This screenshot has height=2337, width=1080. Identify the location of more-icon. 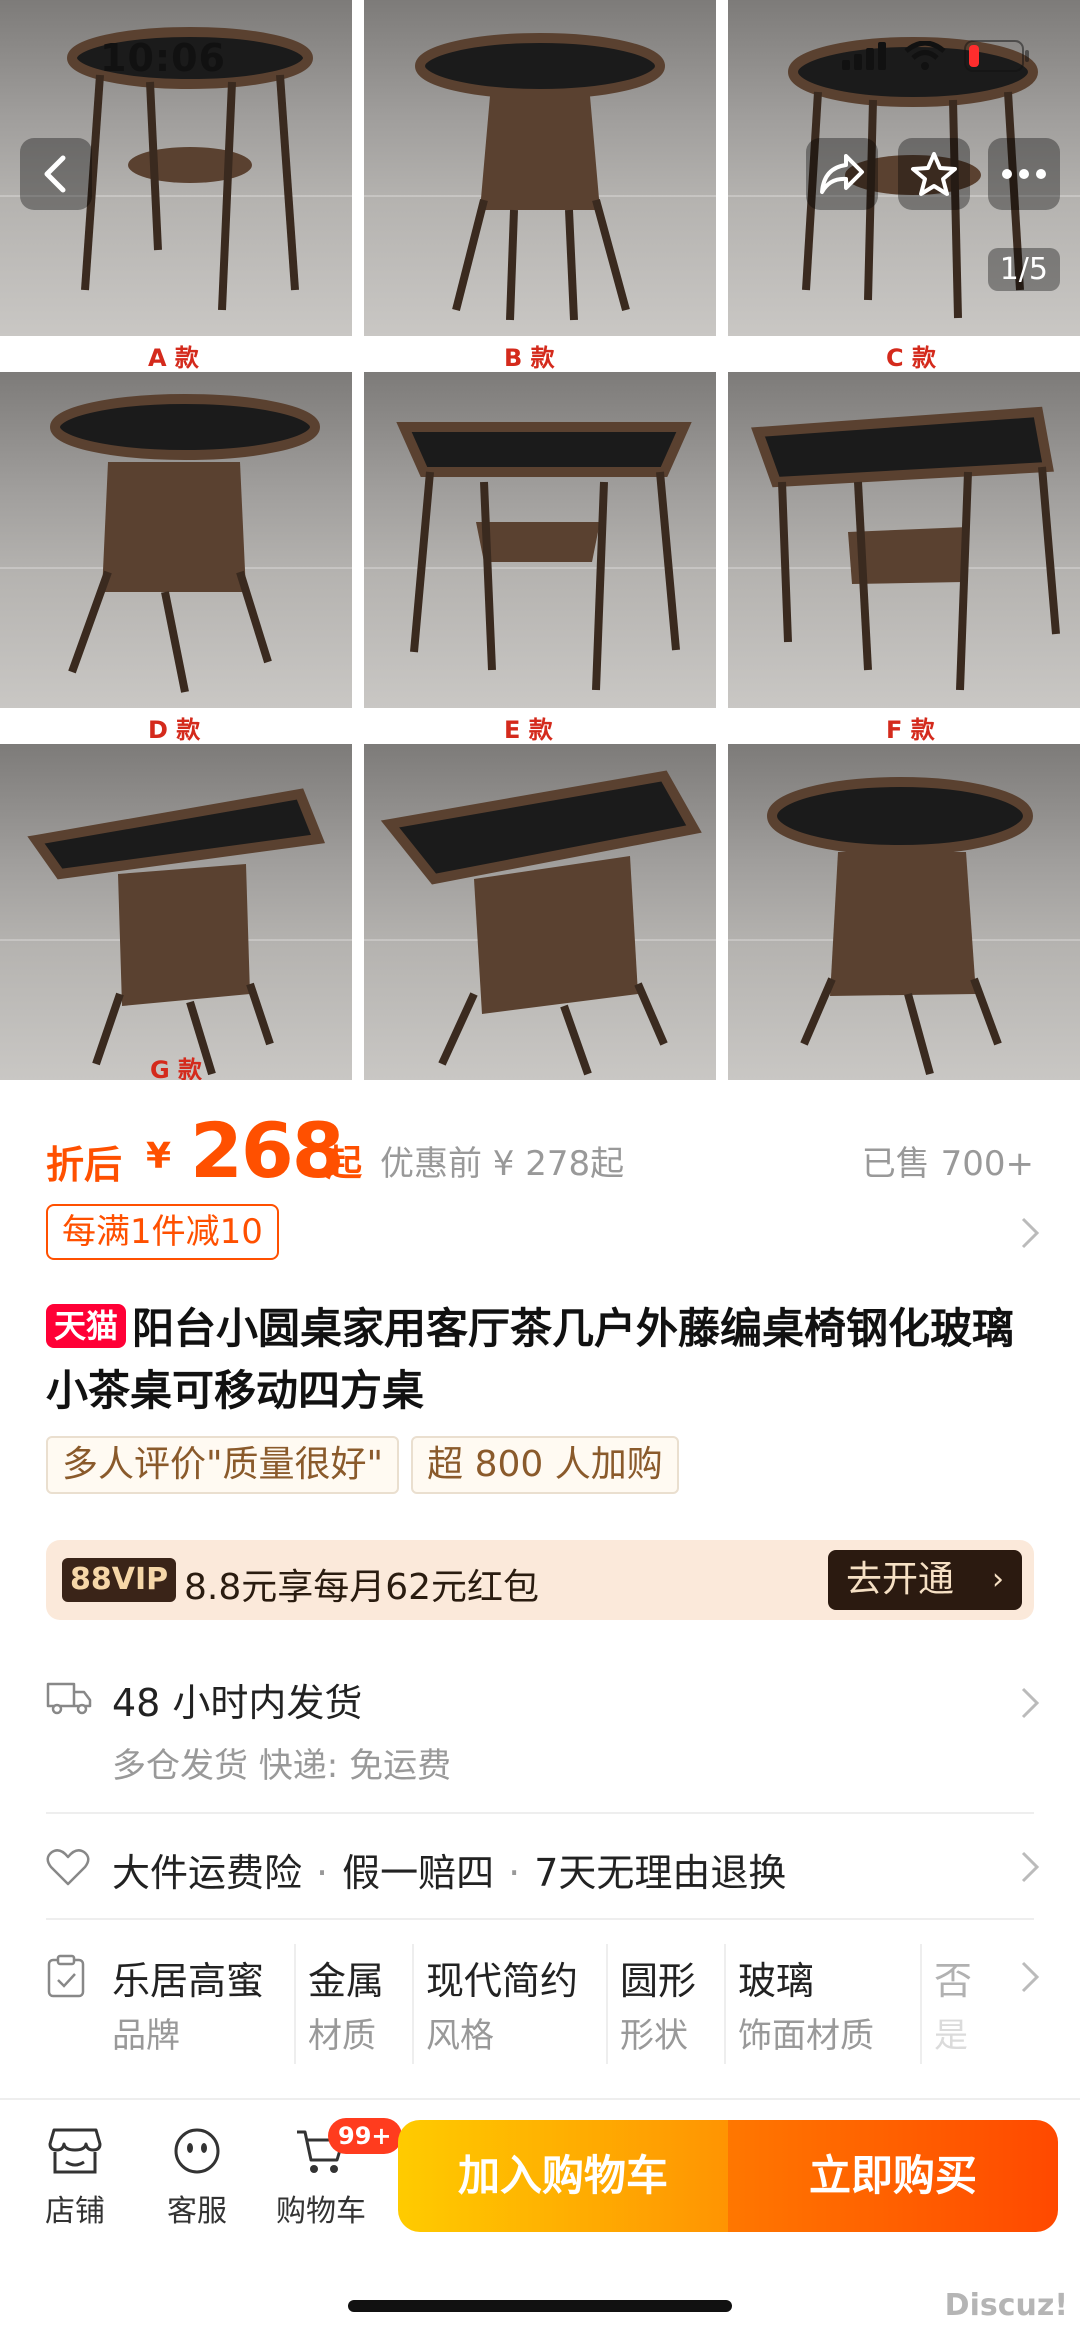
(1024, 174).